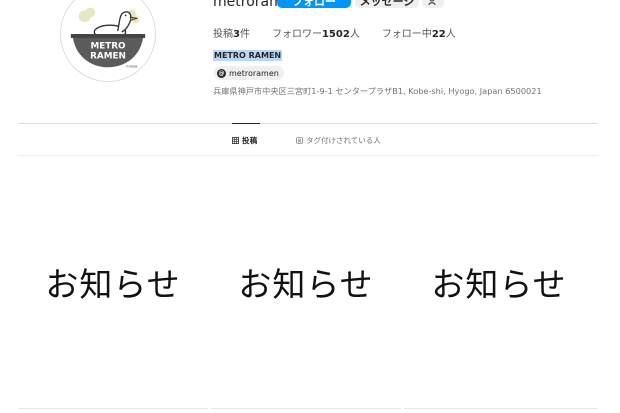 This screenshot has width=620, height=413. Describe the element at coordinates (231, 34) in the screenshot. I see `posts-count-stat: 投稿3件` at that location.